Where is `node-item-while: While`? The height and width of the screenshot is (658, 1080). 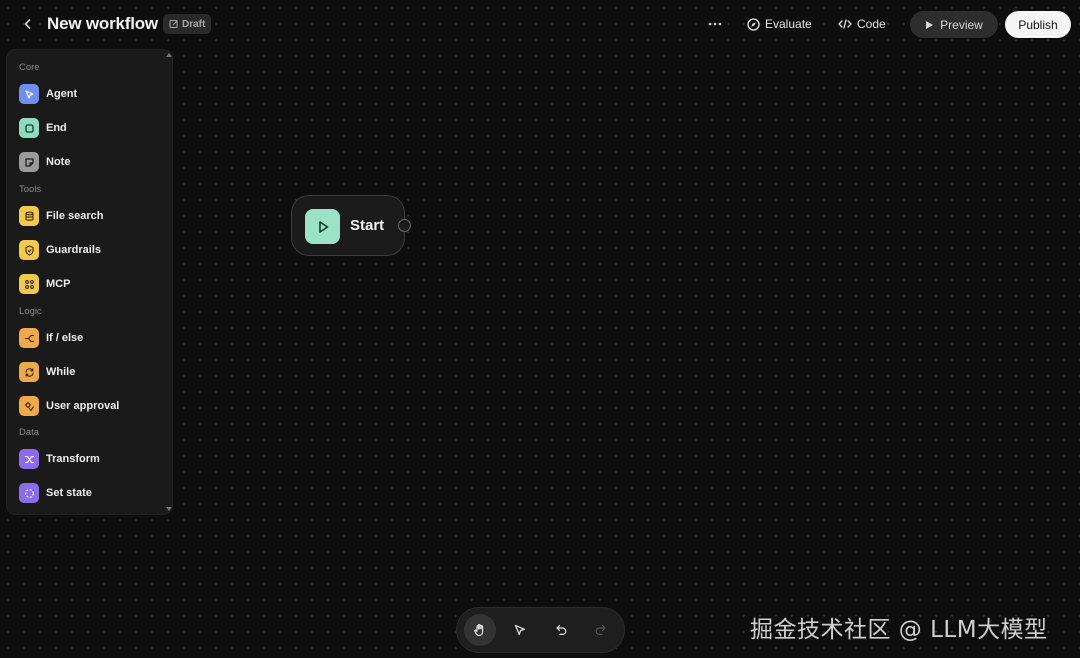 node-item-while: While is located at coordinates (93, 372).